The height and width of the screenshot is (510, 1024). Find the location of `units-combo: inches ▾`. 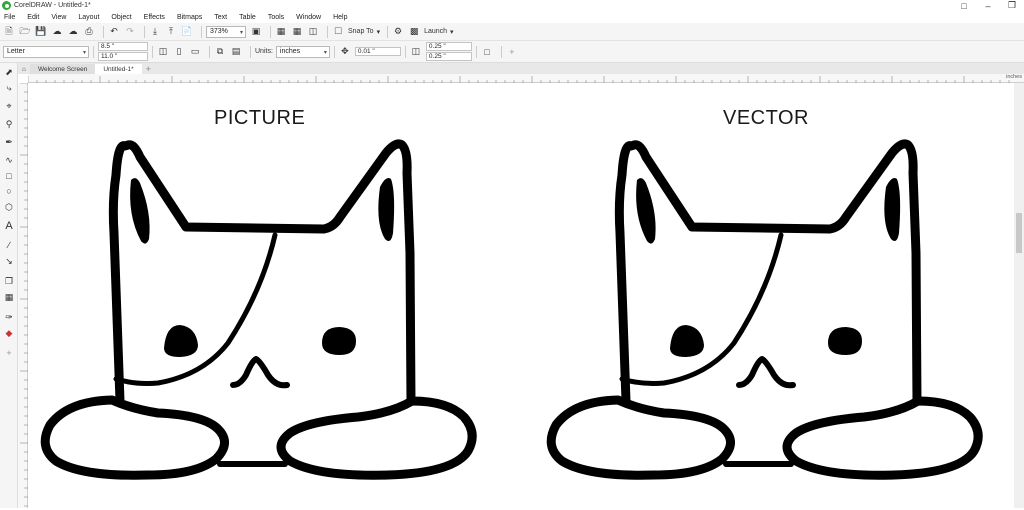

units-combo: inches ▾ is located at coordinates (302, 51).